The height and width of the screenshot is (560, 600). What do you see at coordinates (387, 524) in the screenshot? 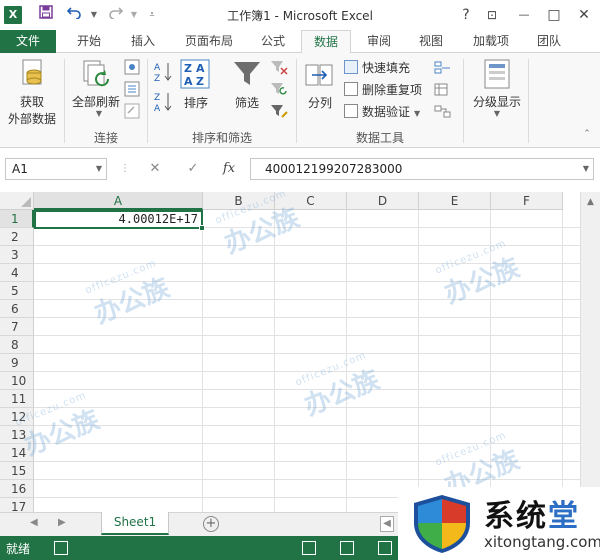
I see `hscroll-left-icon: ◀` at bounding box center [387, 524].